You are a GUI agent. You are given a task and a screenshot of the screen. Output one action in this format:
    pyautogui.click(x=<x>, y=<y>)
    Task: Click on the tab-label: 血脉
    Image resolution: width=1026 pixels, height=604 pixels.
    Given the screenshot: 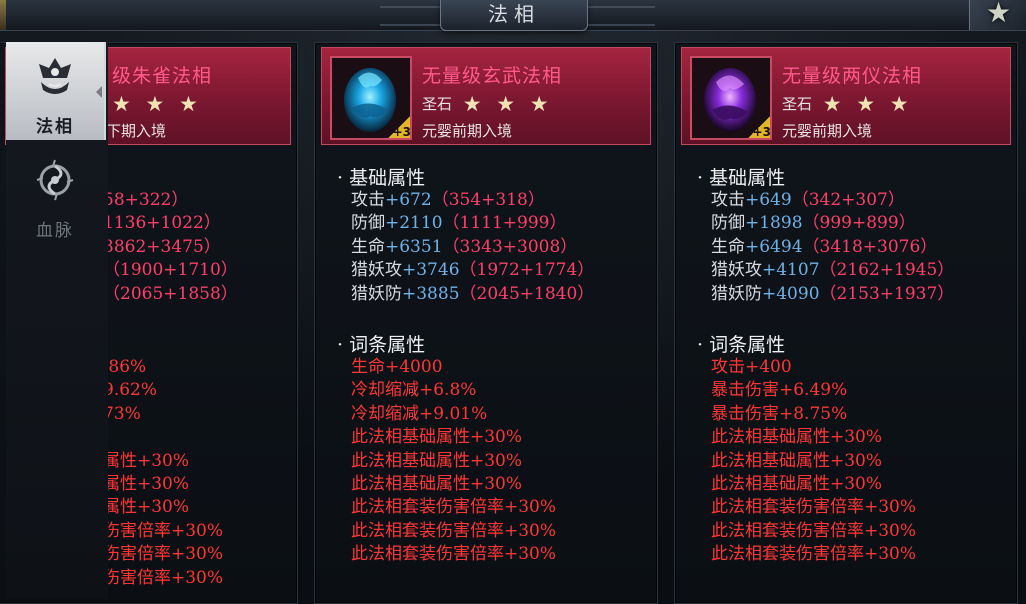 What is the action you would take?
    pyautogui.click(x=55, y=231)
    